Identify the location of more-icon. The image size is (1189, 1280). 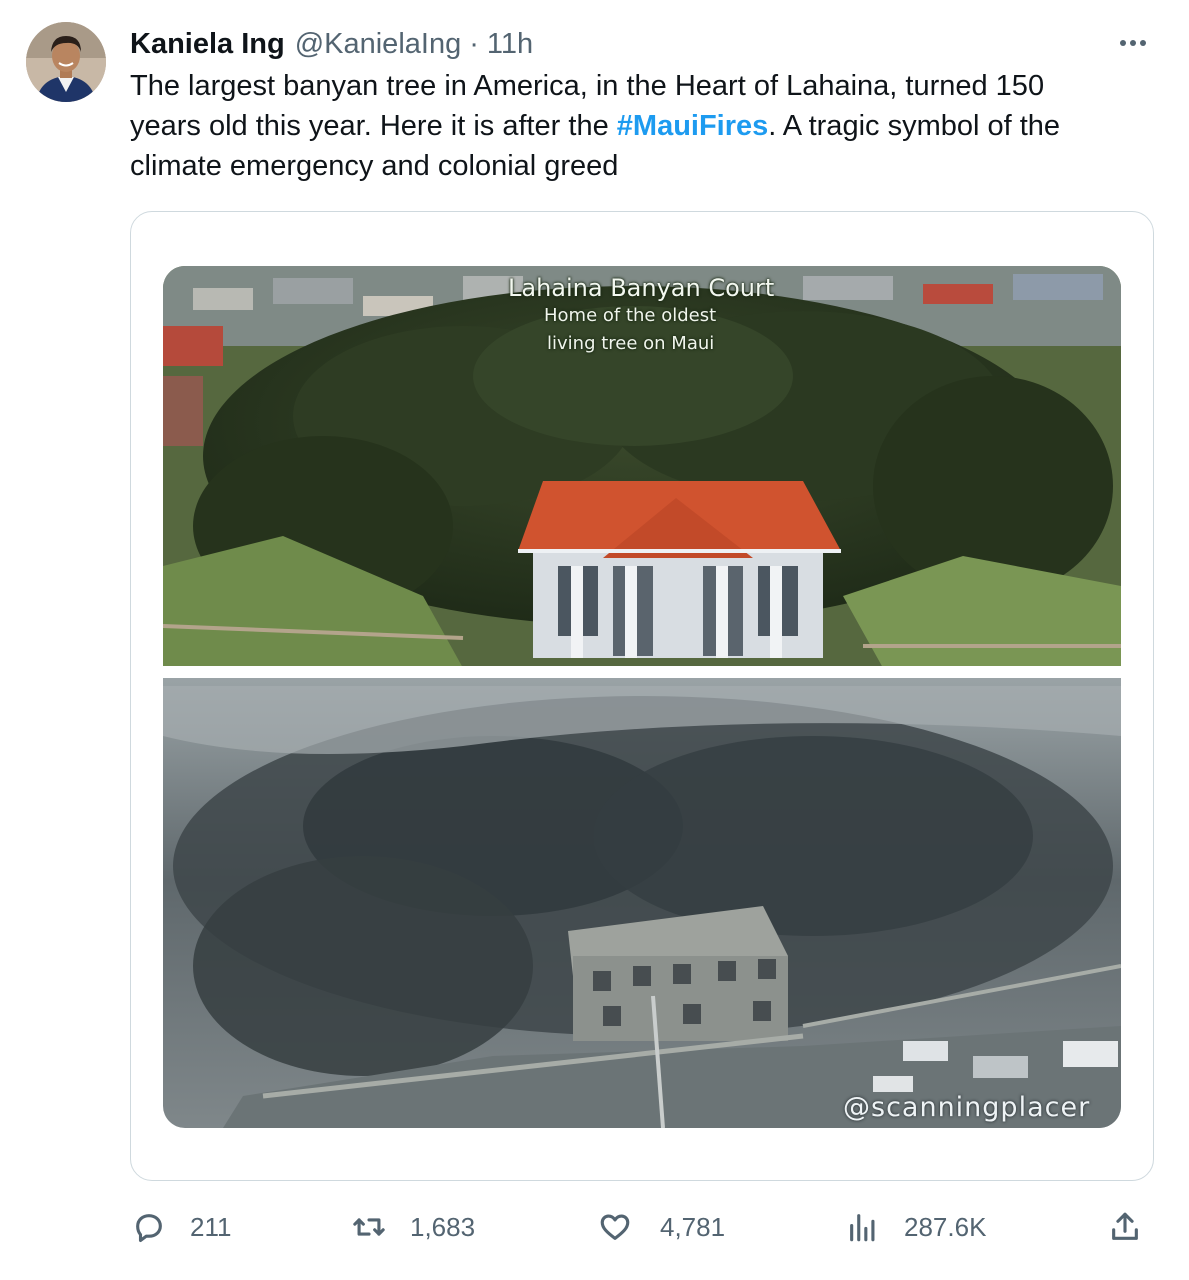
(1123, 43).